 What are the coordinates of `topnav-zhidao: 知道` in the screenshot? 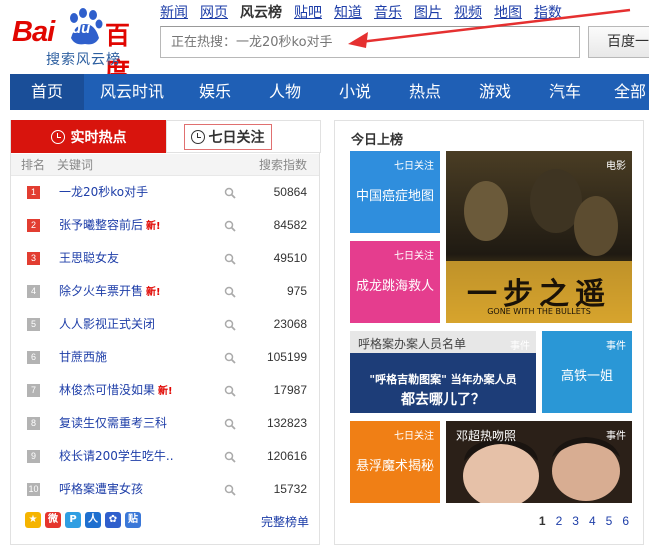 It's located at (348, 12).